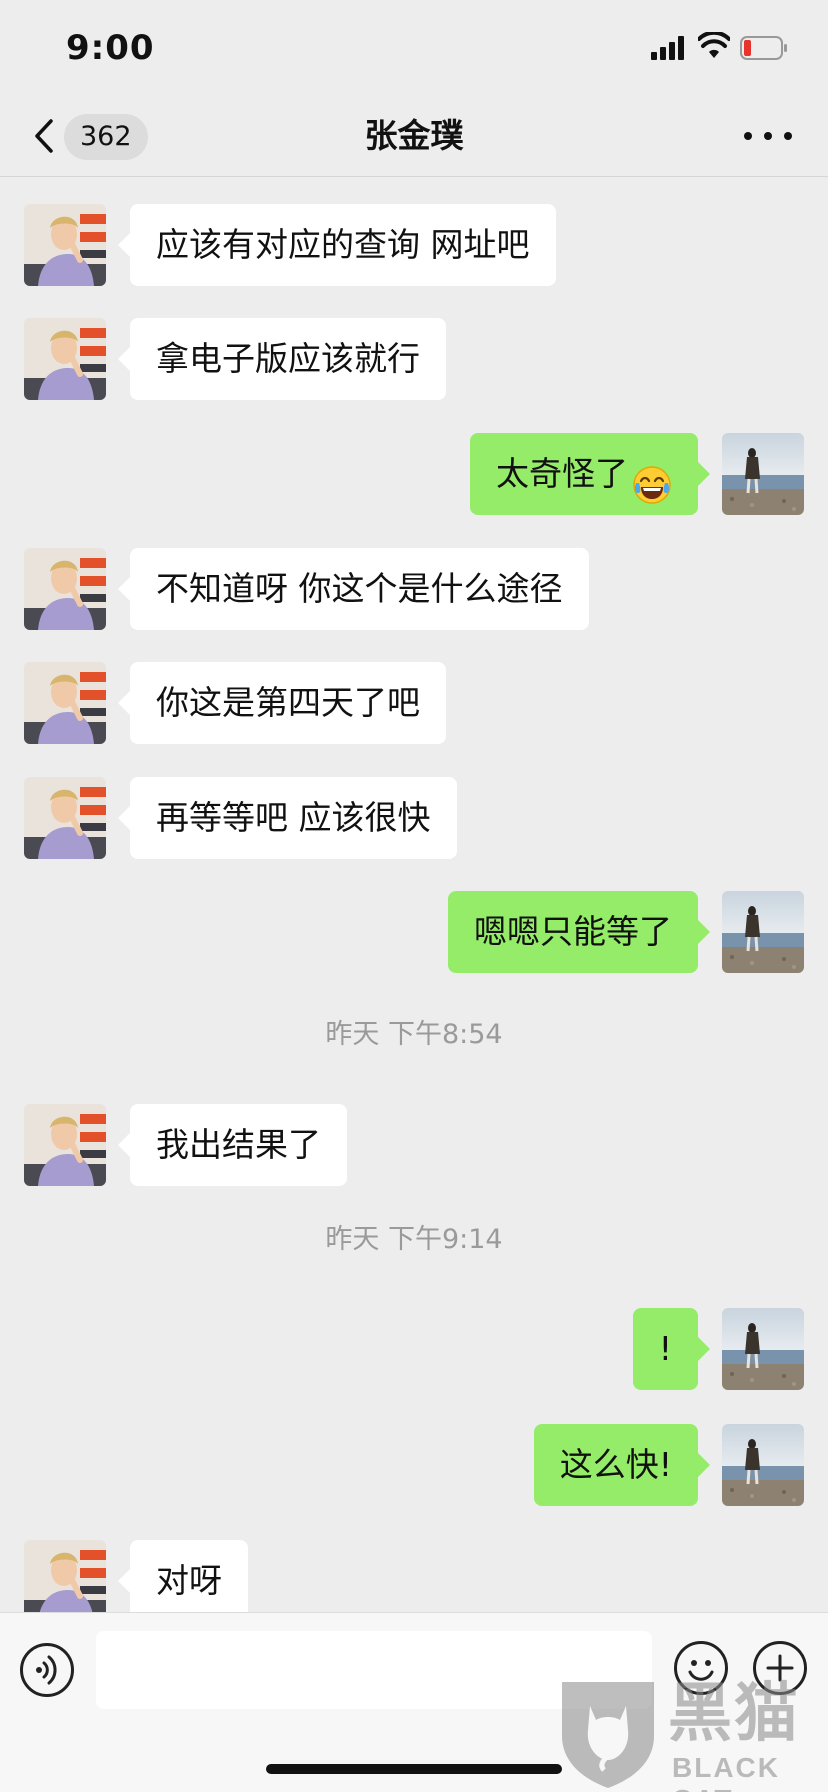  I want to click on incoming-message: 不知道呀 你这个是什么途径, so click(414, 589).